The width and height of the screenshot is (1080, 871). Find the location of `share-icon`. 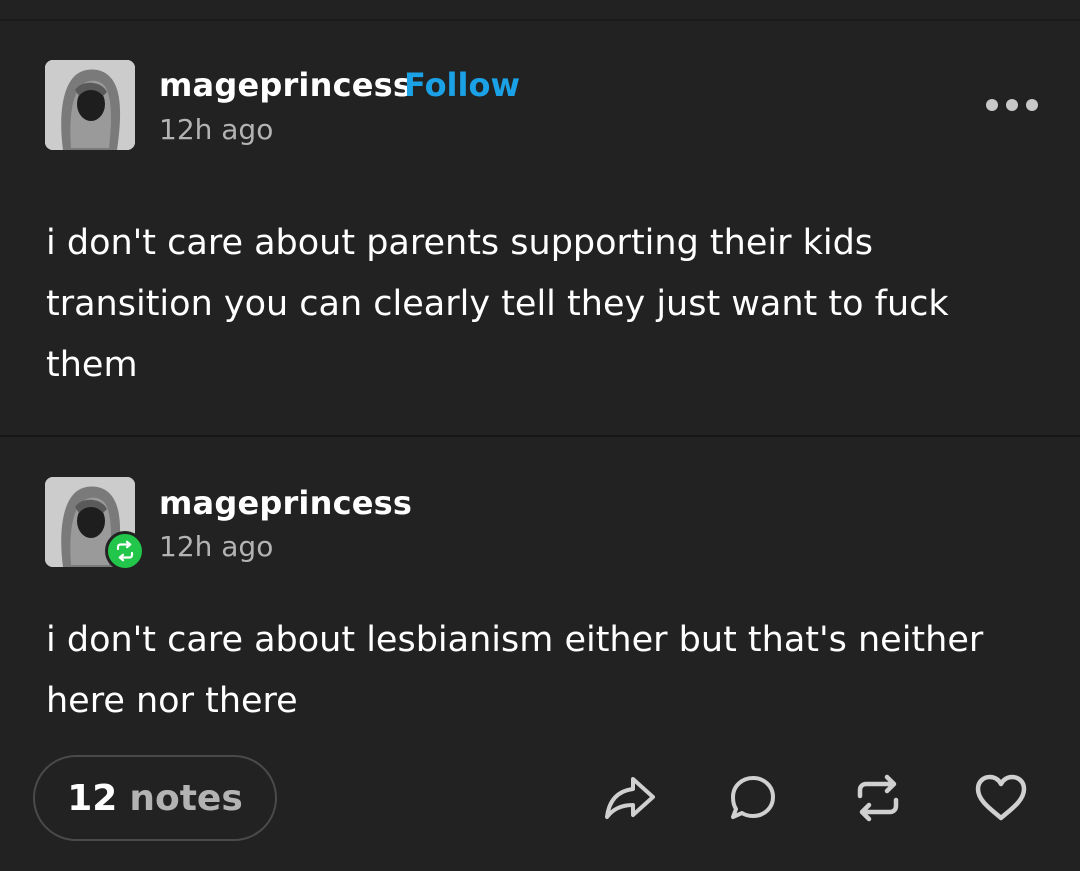

share-icon is located at coordinates (630, 798).